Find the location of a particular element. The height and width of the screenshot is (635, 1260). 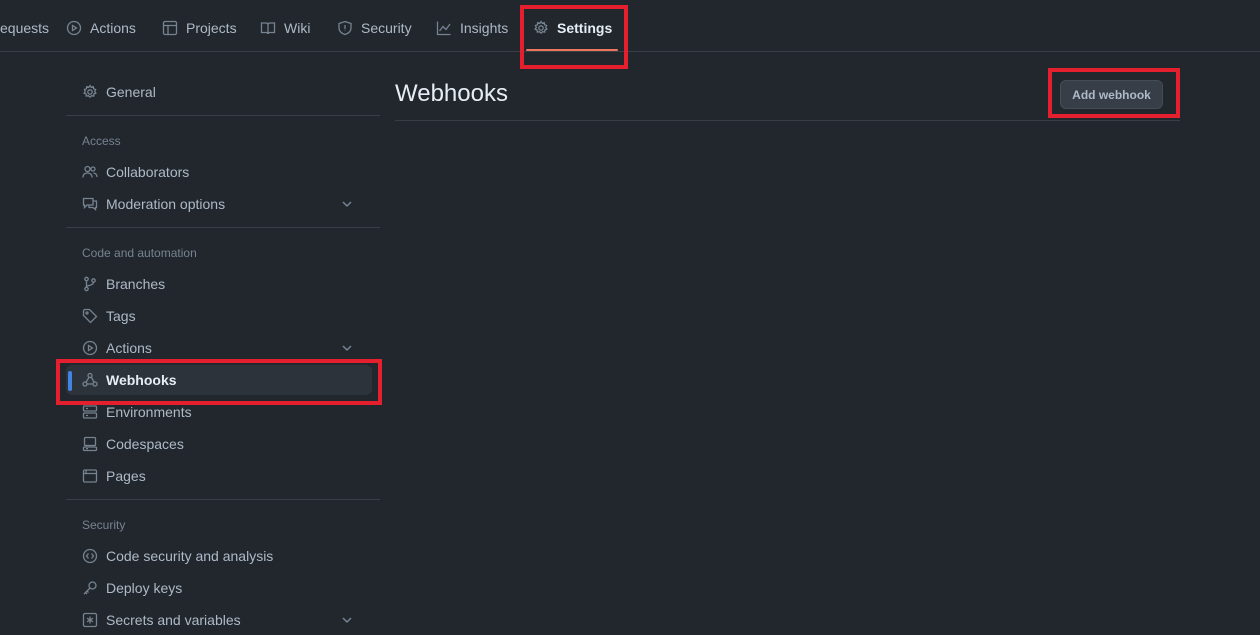

tab-actions: Actions is located at coordinates (101, 28).